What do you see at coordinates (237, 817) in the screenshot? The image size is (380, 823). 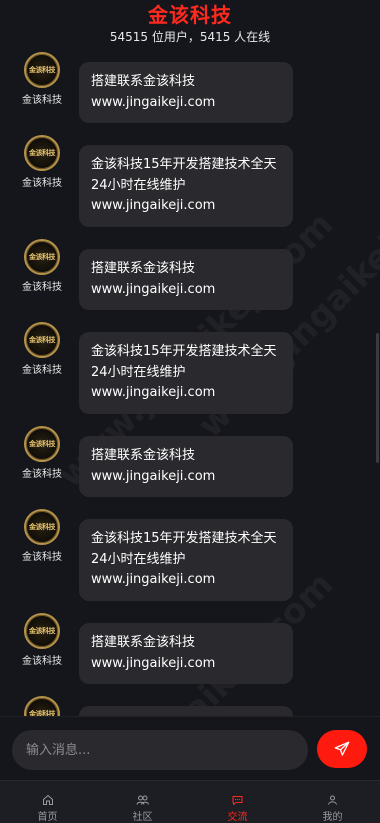 I see `tab-label: 交流` at bounding box center [237, 817].